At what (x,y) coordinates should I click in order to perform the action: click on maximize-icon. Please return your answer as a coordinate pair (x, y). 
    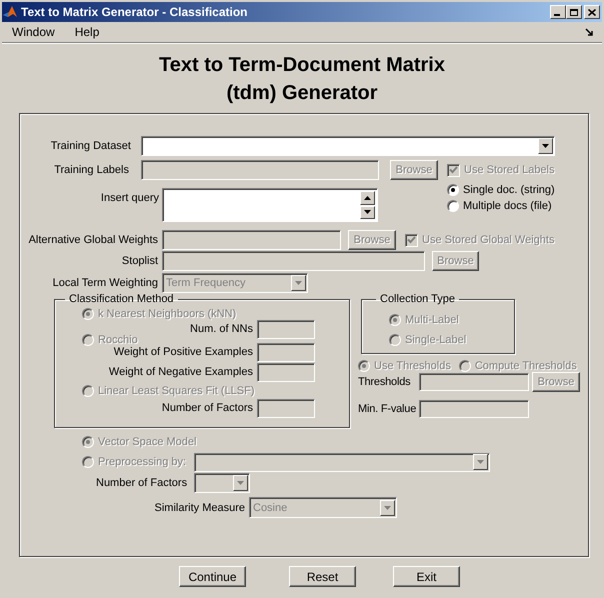
    Looking at the image, I should click on (574, 12).